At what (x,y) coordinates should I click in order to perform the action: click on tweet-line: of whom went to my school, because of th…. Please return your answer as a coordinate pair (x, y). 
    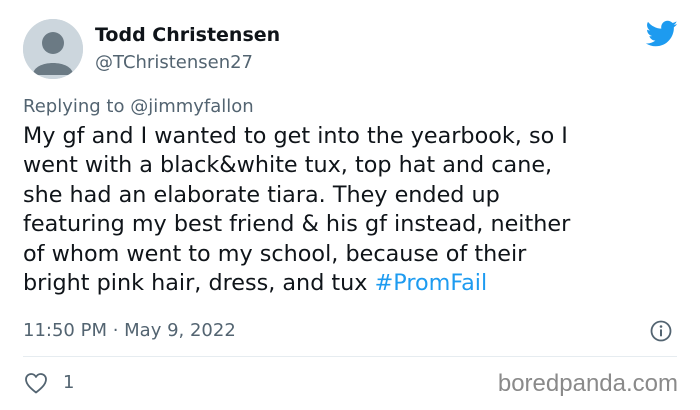
    Looking at the image, I should click on (275, 253).